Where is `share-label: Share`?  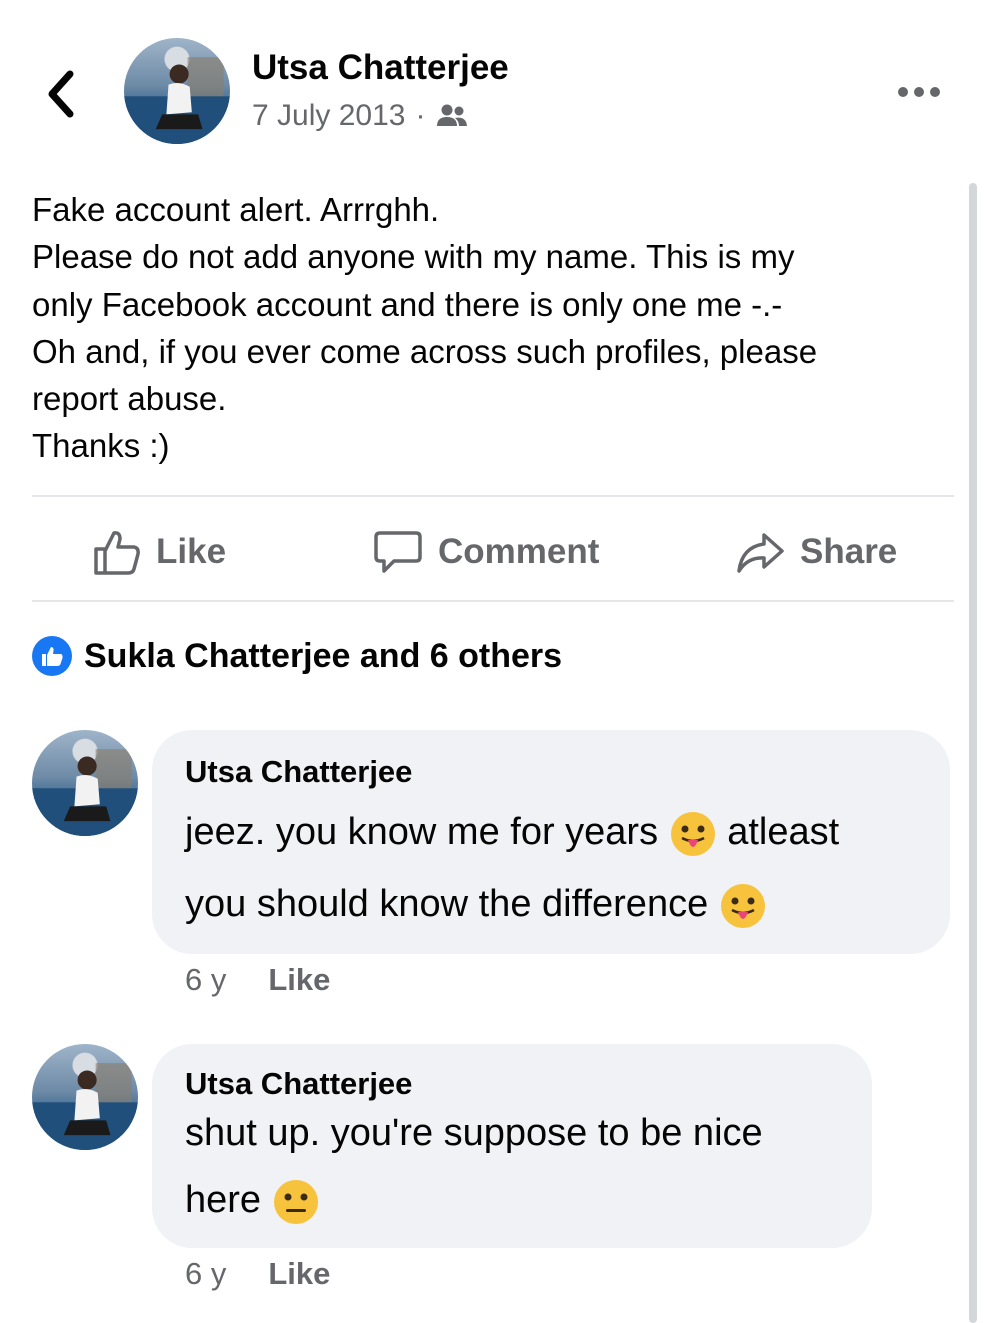 share-label: Share is located at coordinates (849, 551).